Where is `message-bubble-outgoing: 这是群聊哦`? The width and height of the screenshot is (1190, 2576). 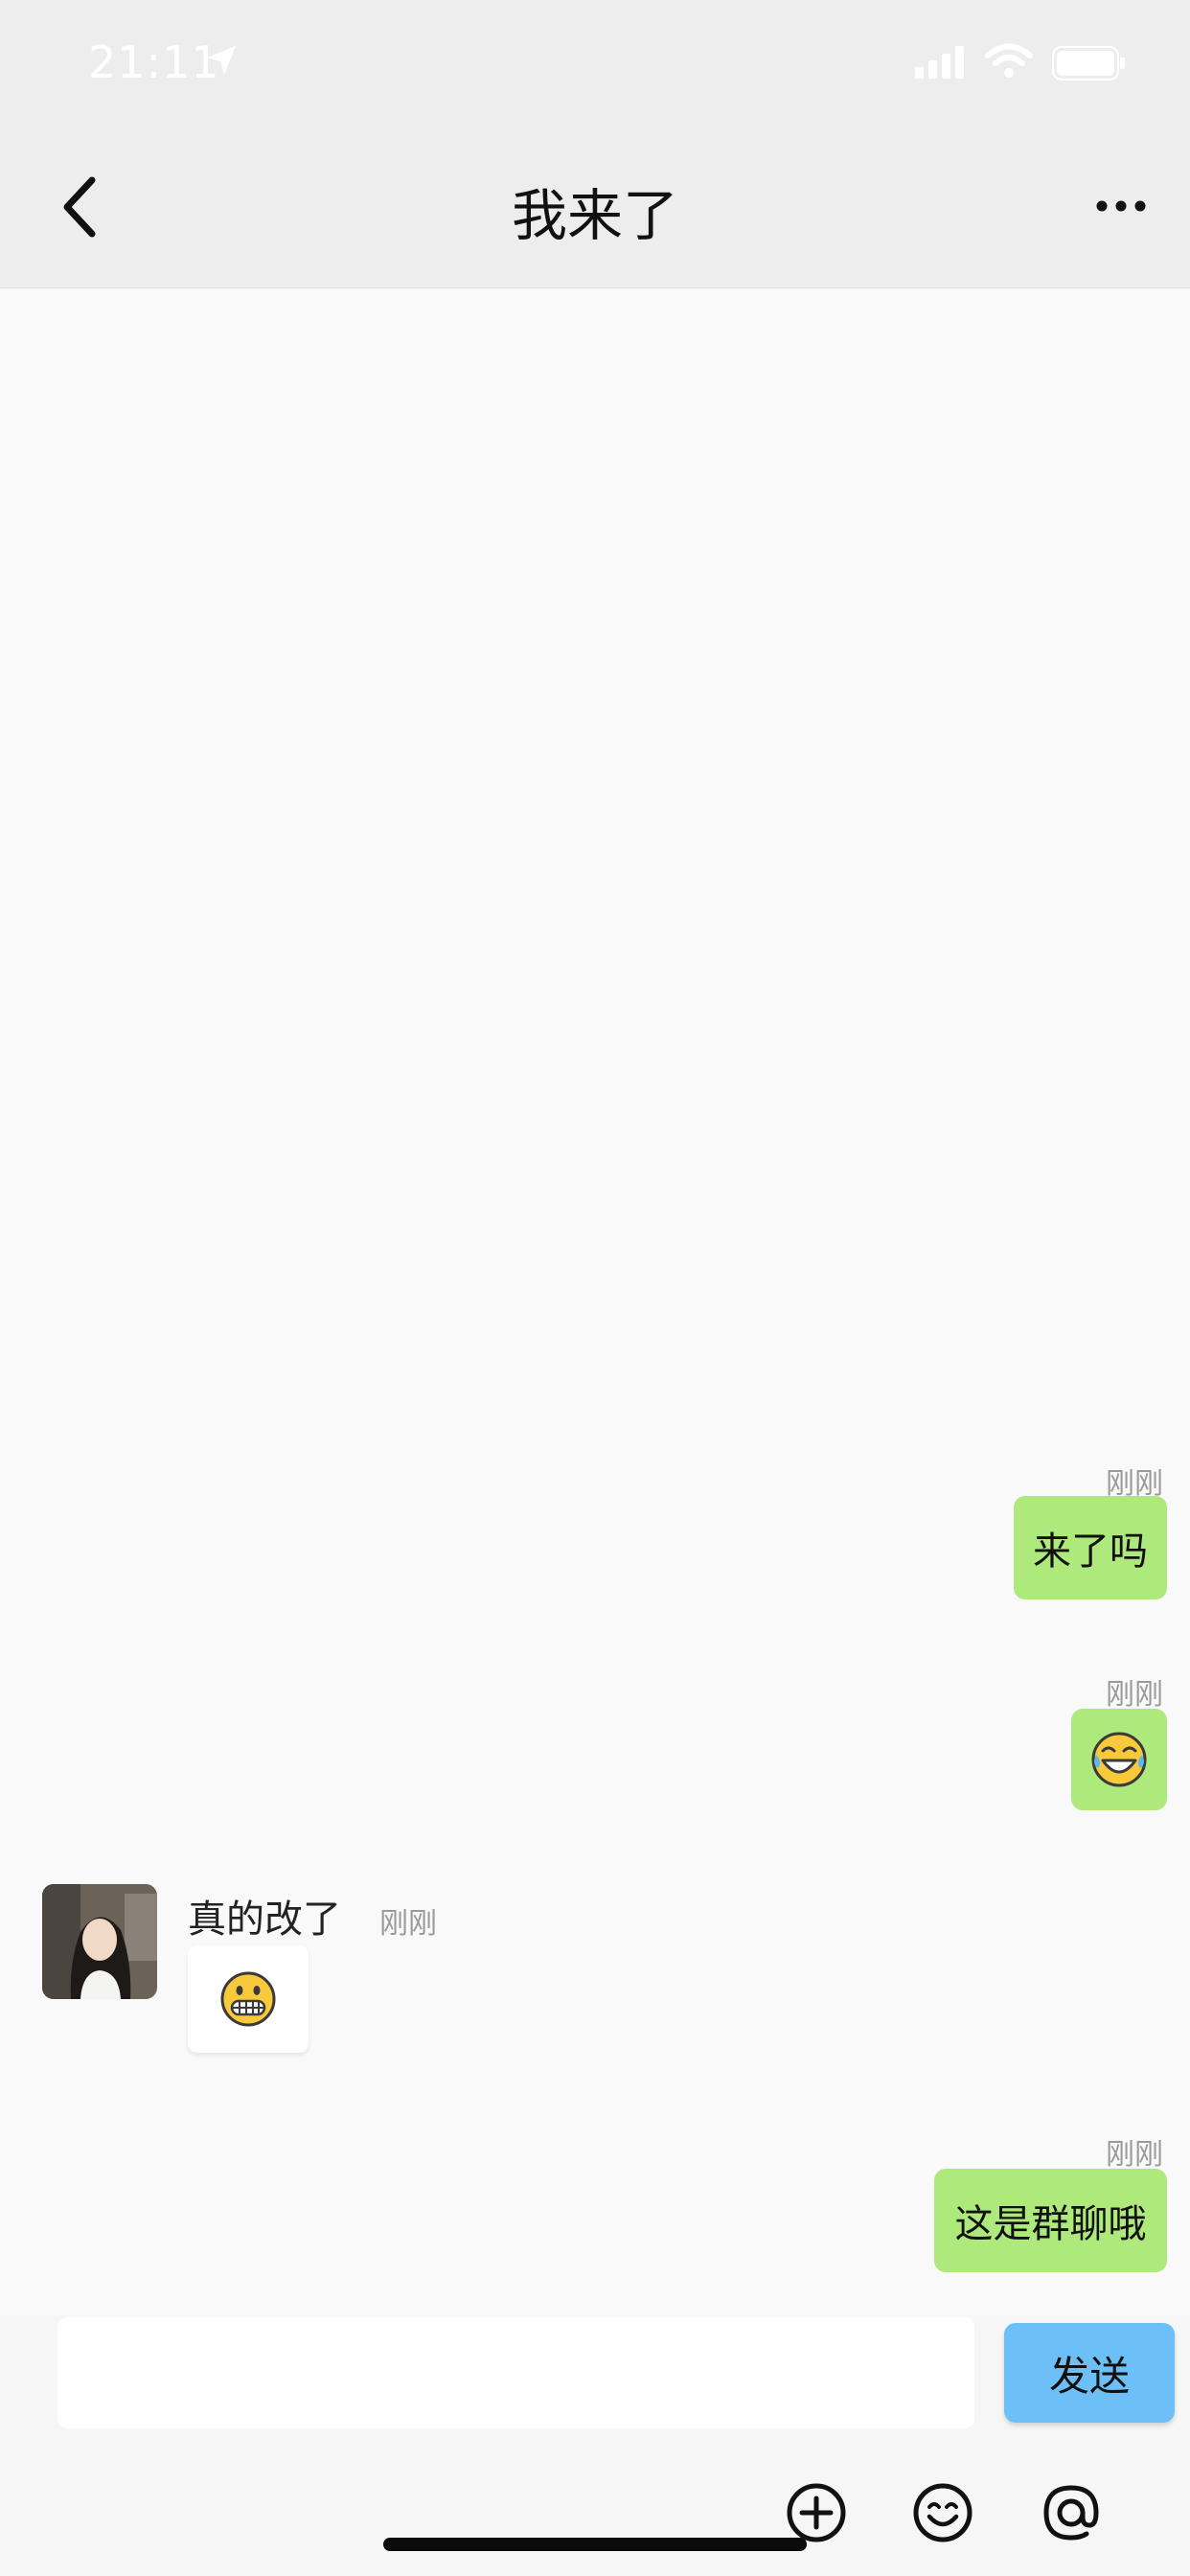
message-bubble-outgoing: 这是群聊哦 is located at coordinates (1050, 2220).